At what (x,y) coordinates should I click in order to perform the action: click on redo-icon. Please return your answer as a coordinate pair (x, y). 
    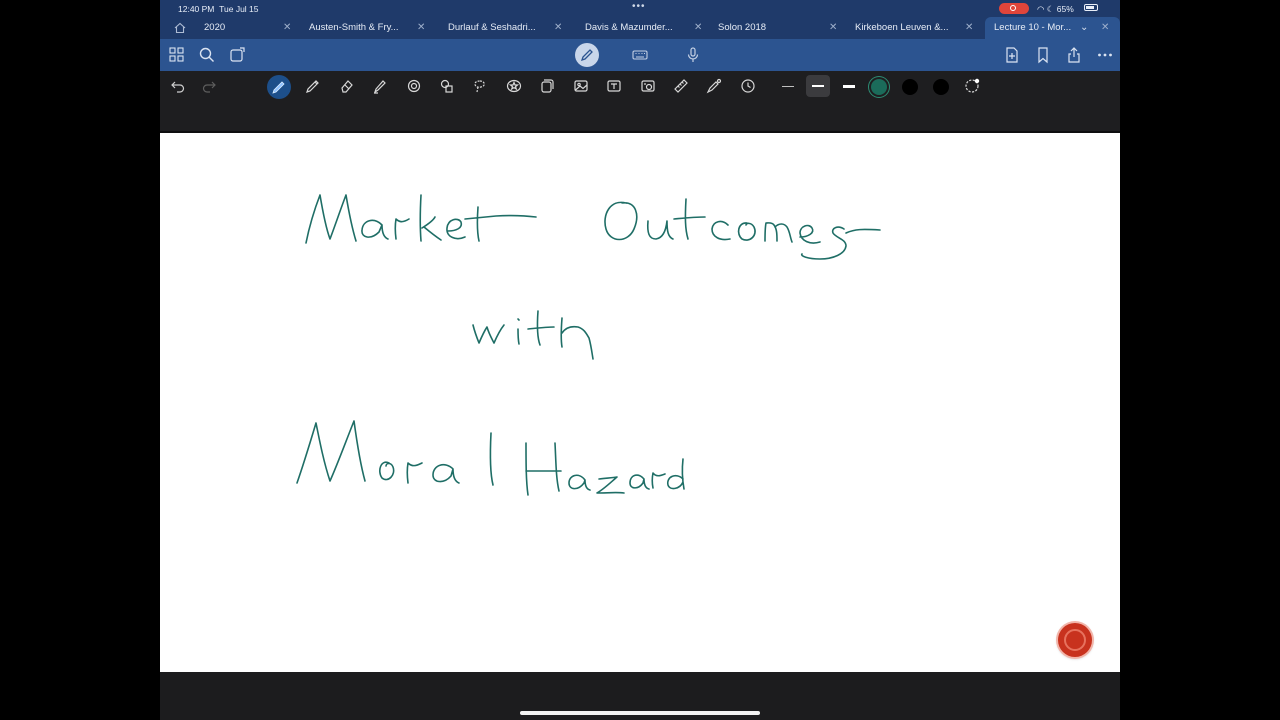
    Looking at the image, I should click on (209, 86).